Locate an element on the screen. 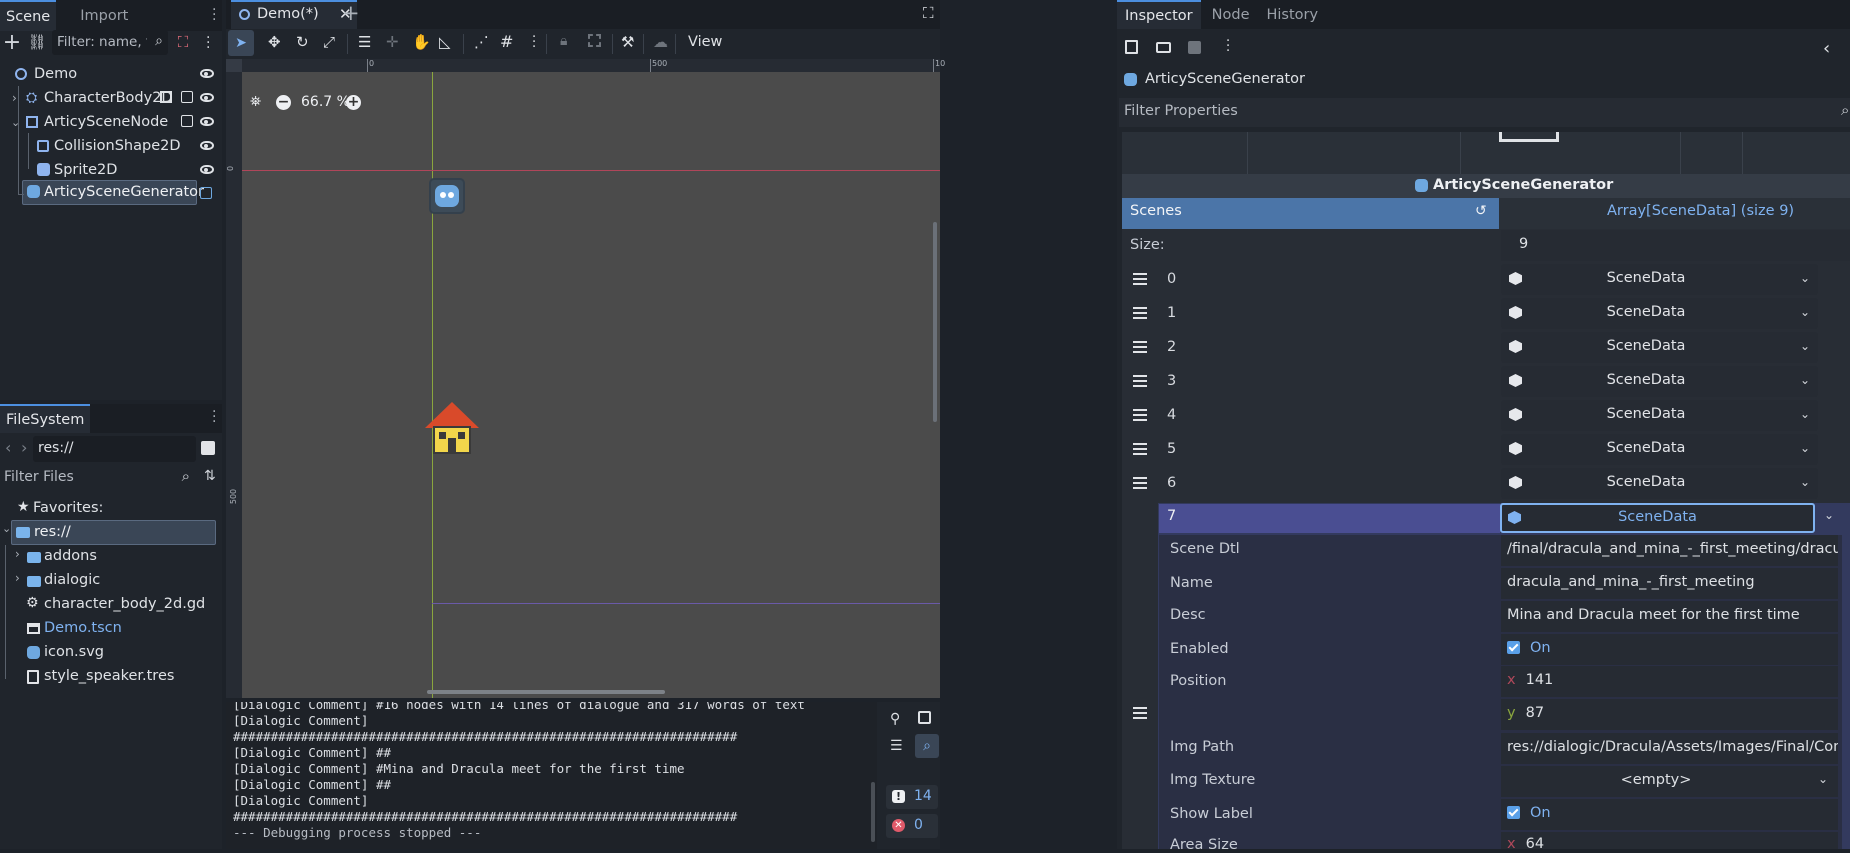 The width and height of the screenshot is (1850, 853). enabled-checkbox: On is located at coordinates (1669, 649).